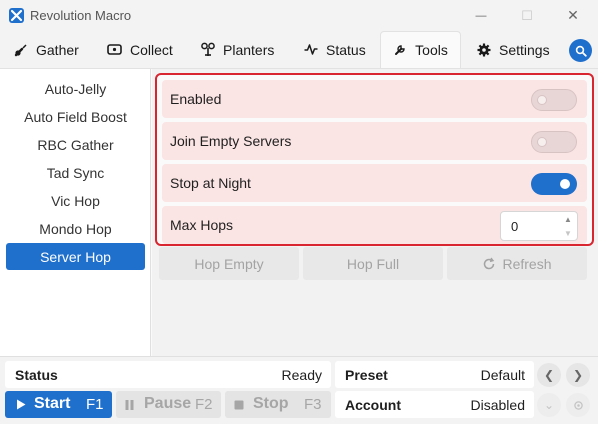 This screenshot has height=424, width=598. I want to click on join-empty-servers-toggle, so click(554, 142).